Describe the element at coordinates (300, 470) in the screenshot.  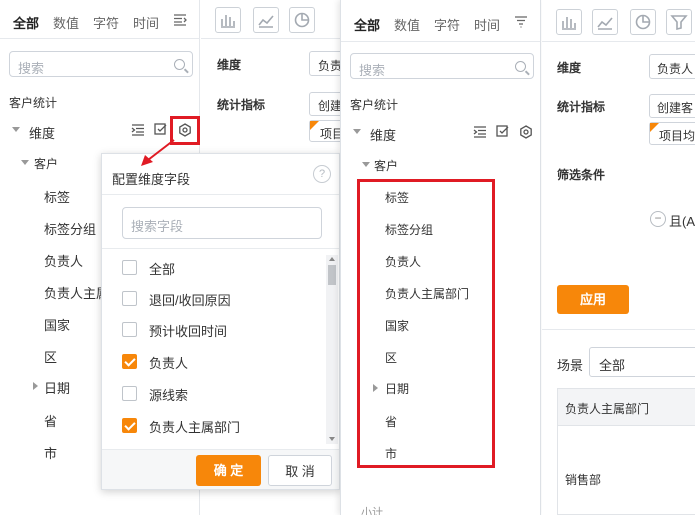
I see `cancel-button: 取 消` at that location.